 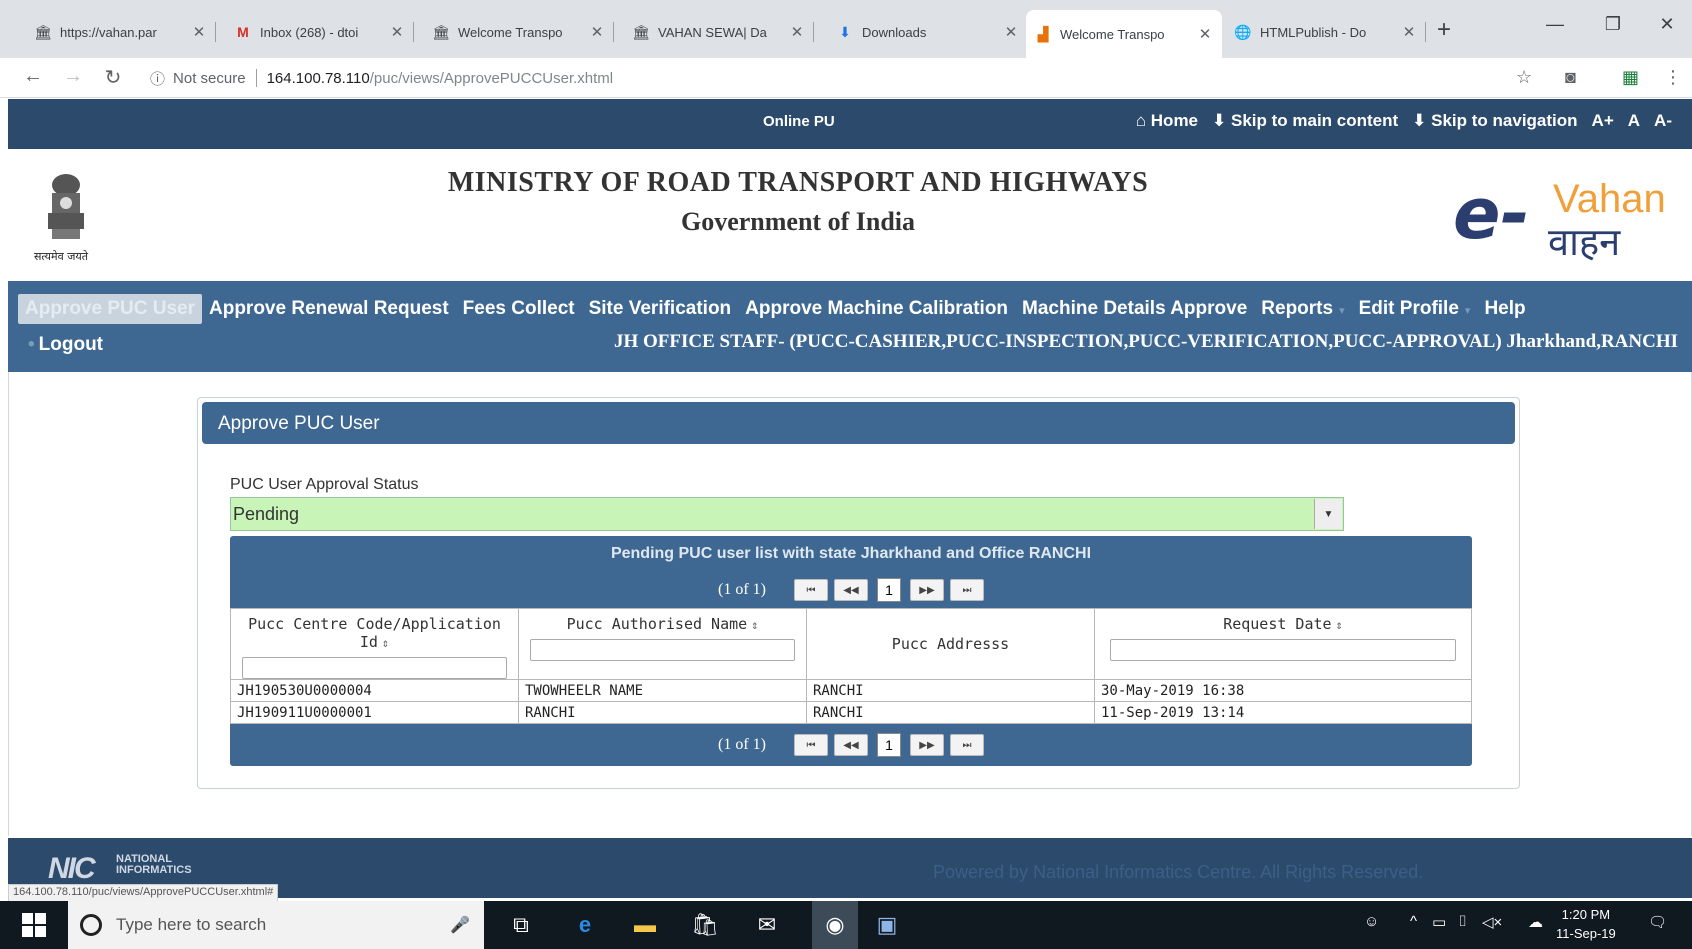 I want to click on font-decrease-button: A-, so click(x=1663, y=121).